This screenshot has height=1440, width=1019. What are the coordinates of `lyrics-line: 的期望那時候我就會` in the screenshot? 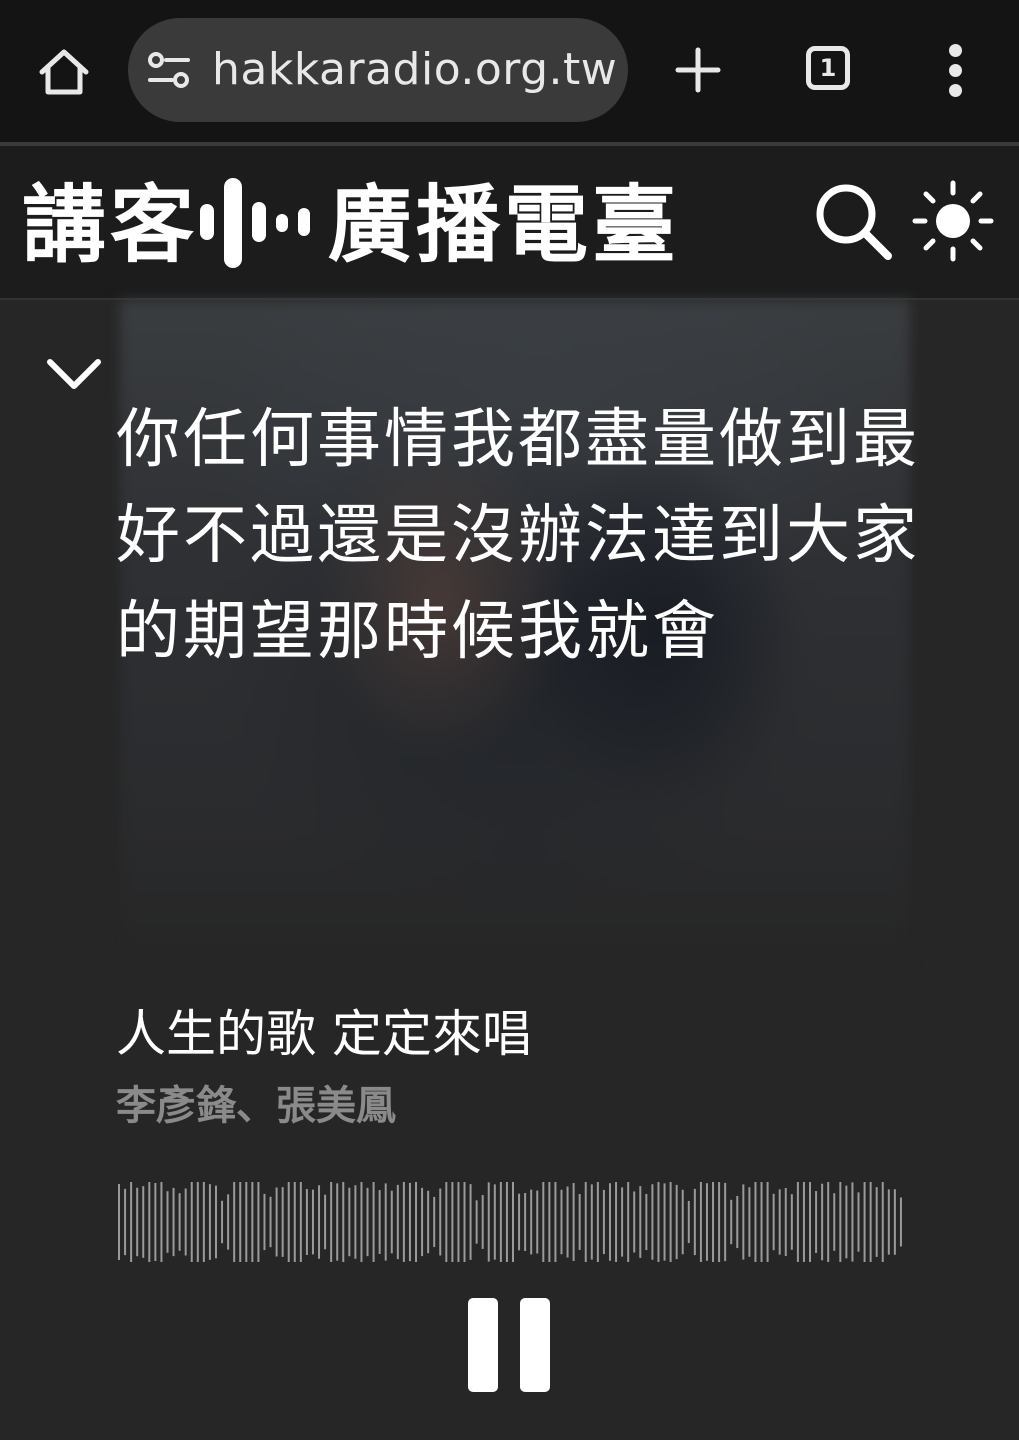 It's located at (417, 632).